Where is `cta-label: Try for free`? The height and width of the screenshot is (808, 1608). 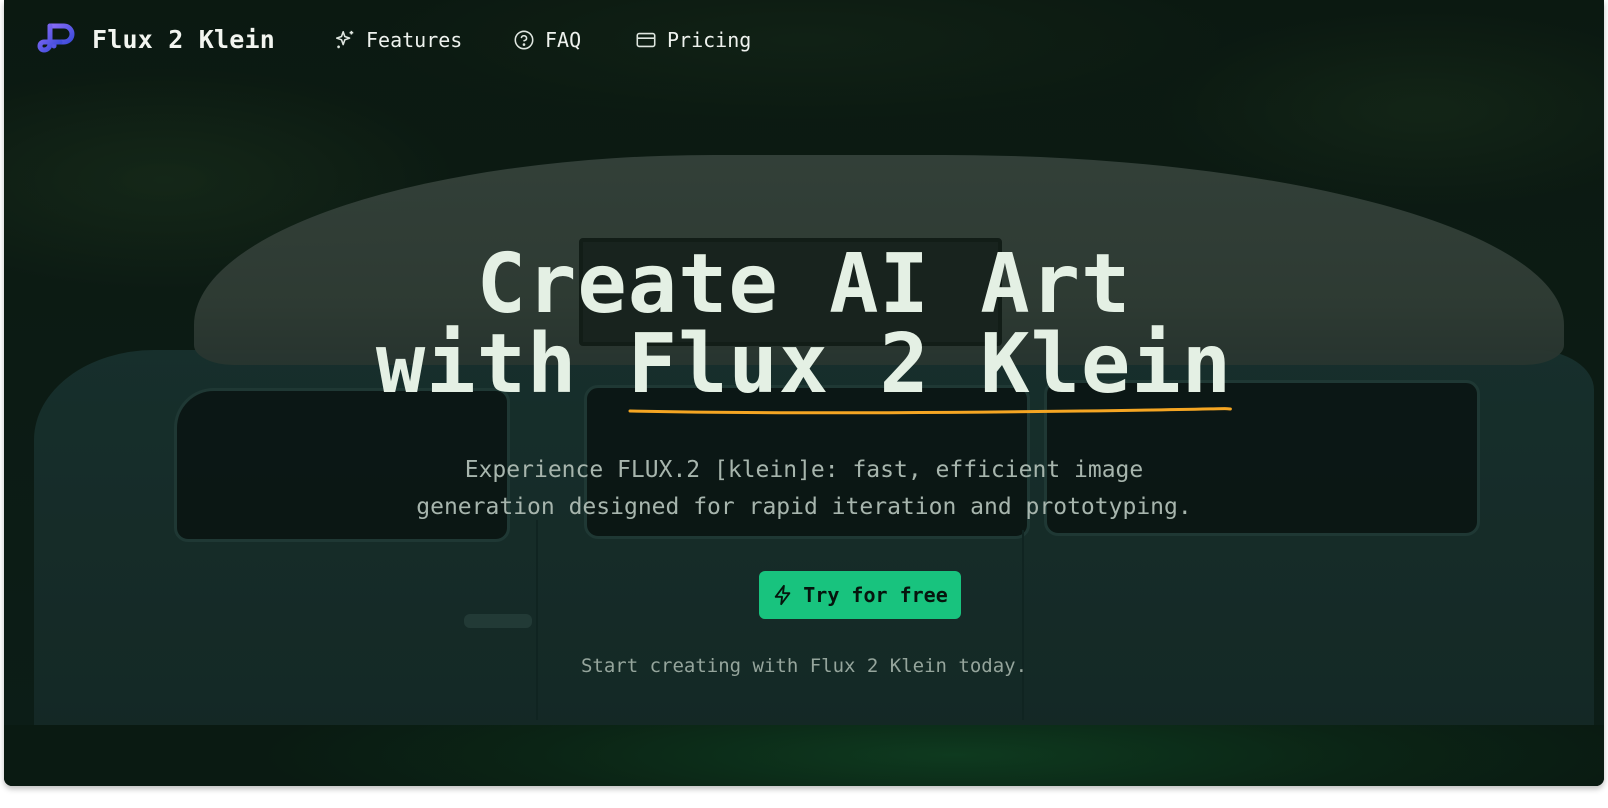 cta-label: Try for free is located at coordinates (875, 595).